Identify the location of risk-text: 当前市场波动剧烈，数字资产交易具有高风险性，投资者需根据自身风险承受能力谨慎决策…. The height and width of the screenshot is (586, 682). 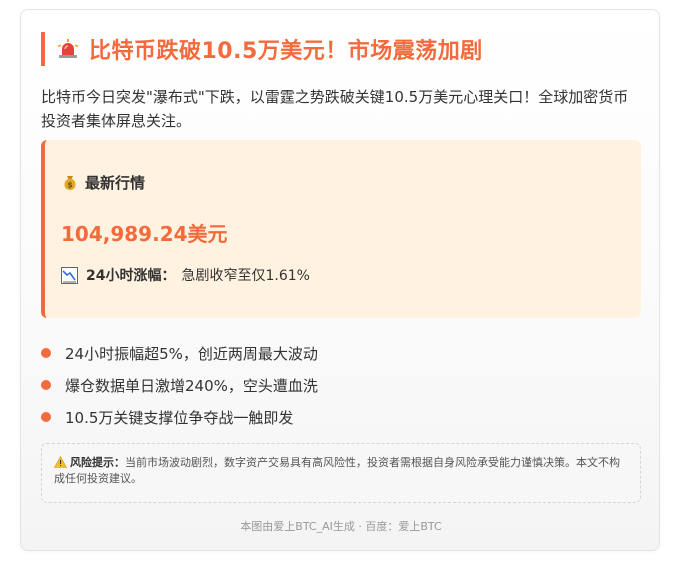
(337, 470).